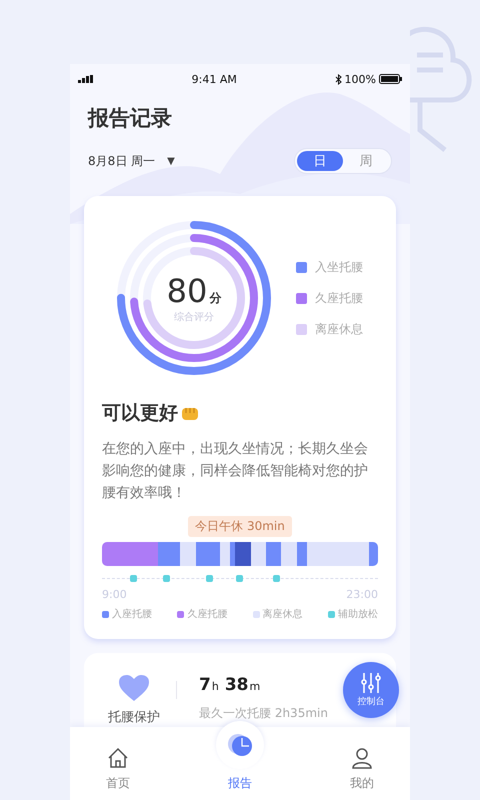 Image resolution: width=480 pixels, height=800 pixels. What do you see at coordinates (362, 758) in the screenshot?
I see `user-icon` at bounding box center [362, 758].